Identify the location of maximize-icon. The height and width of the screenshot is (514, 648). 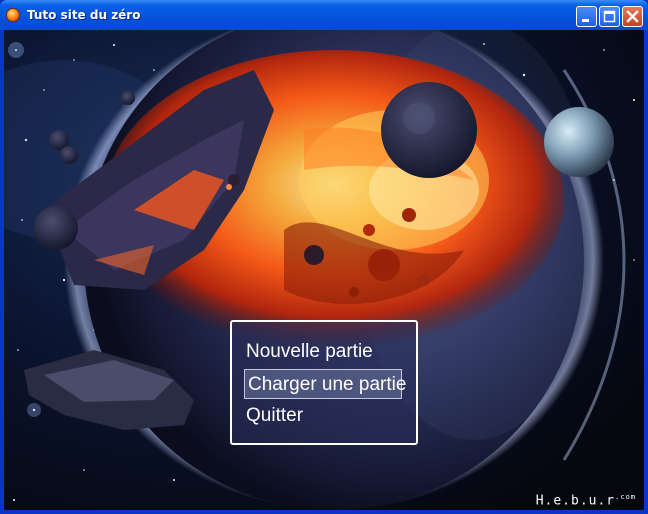
(609, 16).